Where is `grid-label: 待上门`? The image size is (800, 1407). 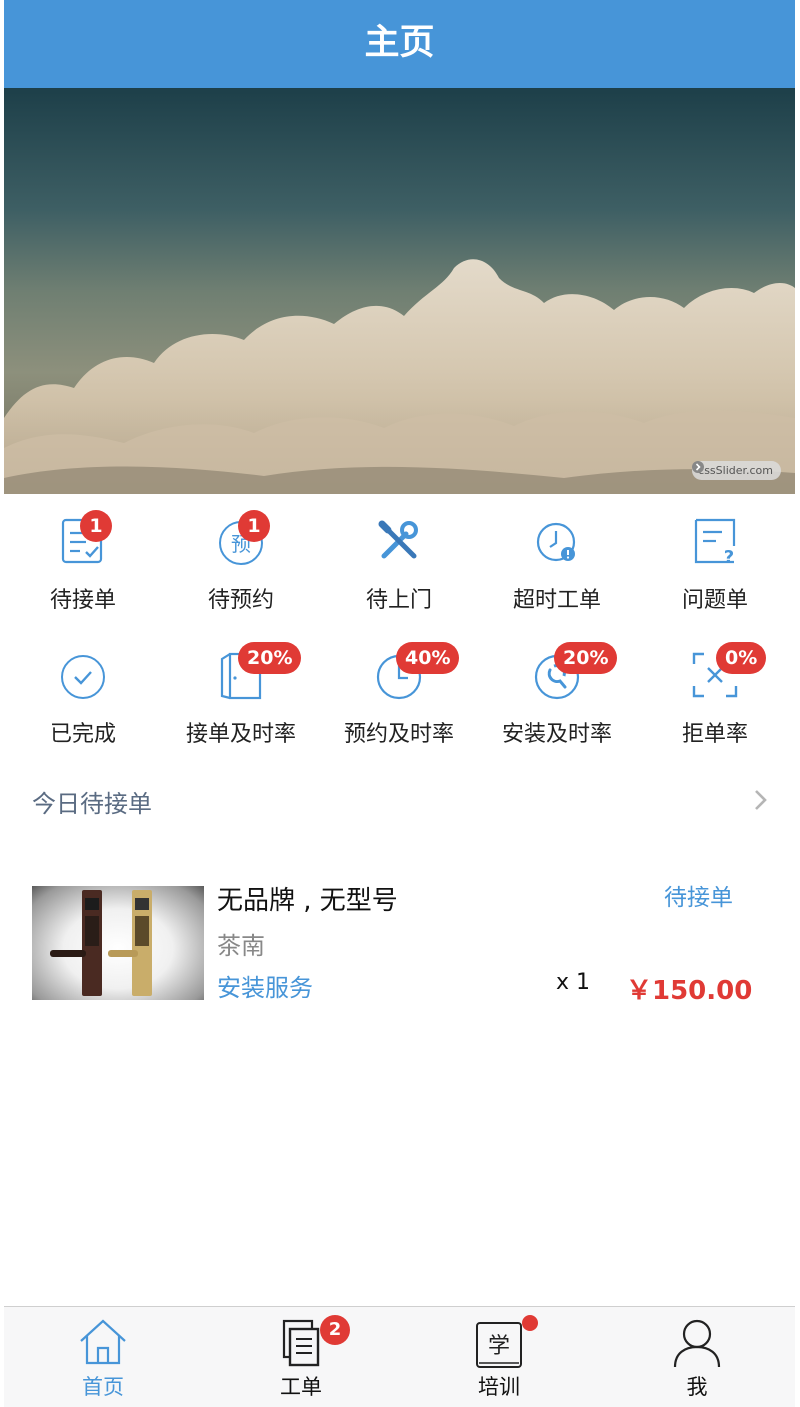
grid-label: 待上门 is located at coordinates (398, 600).